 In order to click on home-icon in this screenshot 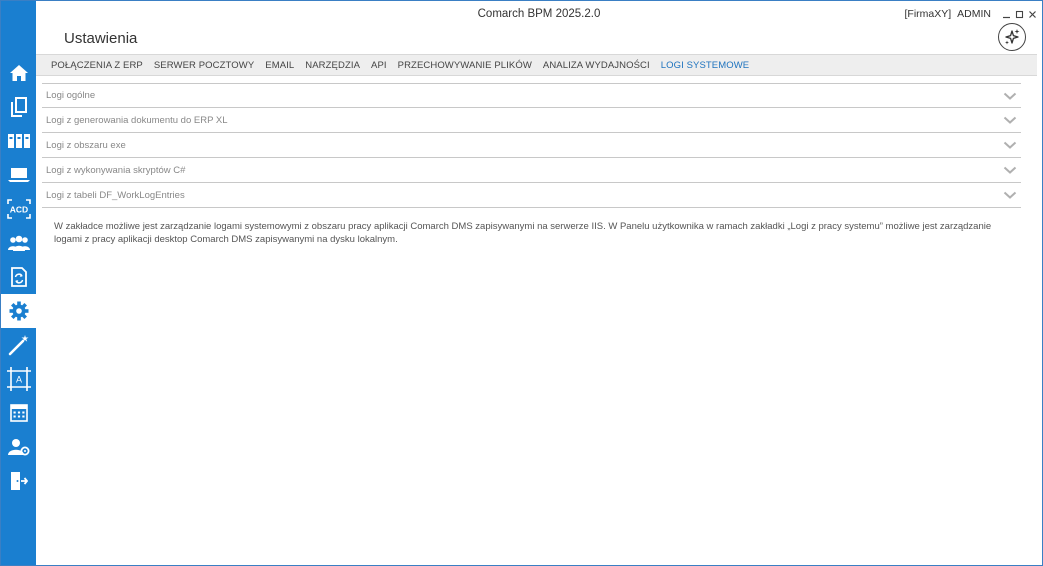, I will do `click(18, 73)`.